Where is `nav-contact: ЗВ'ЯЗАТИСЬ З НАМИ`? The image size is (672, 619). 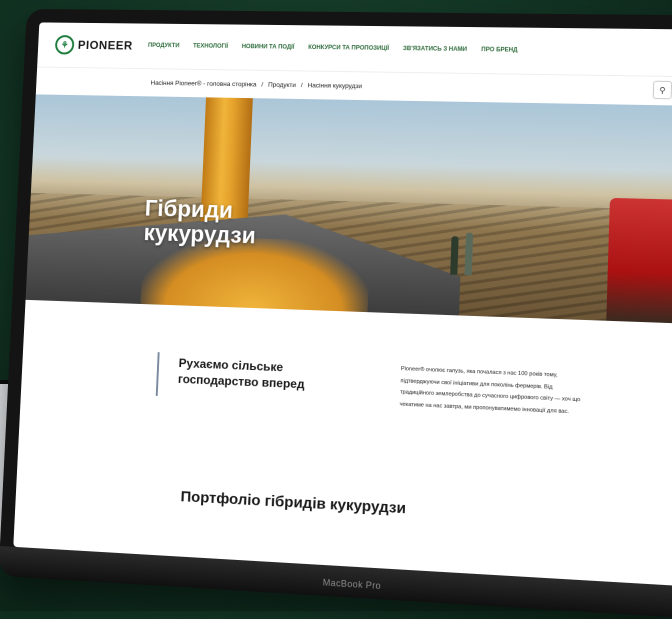
nav-contact: ЗВ'ЯЗАТИСЬ З НАМИ is located at coordinates (435, 49).